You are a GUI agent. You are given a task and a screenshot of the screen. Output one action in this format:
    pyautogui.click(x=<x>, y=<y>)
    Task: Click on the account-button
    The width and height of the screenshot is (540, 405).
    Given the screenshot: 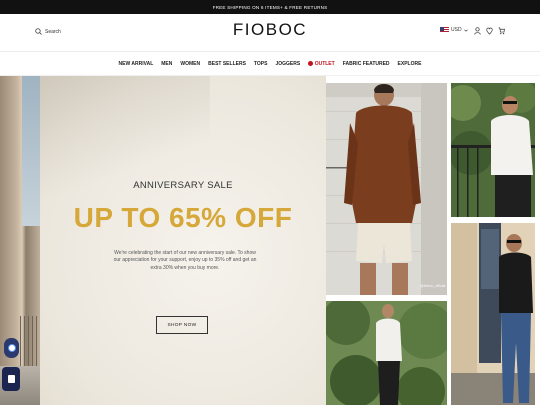 What is the action you would take?
    pyautogui.click(x=477, y=30)
    